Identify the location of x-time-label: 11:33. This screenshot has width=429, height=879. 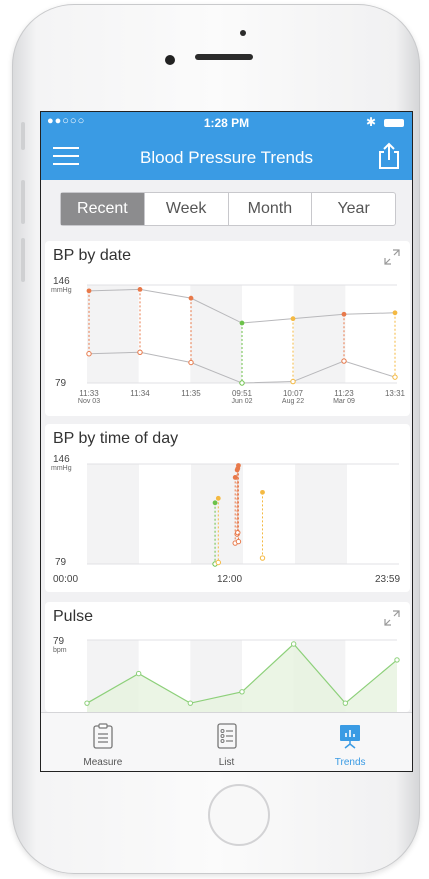
(89, 393).